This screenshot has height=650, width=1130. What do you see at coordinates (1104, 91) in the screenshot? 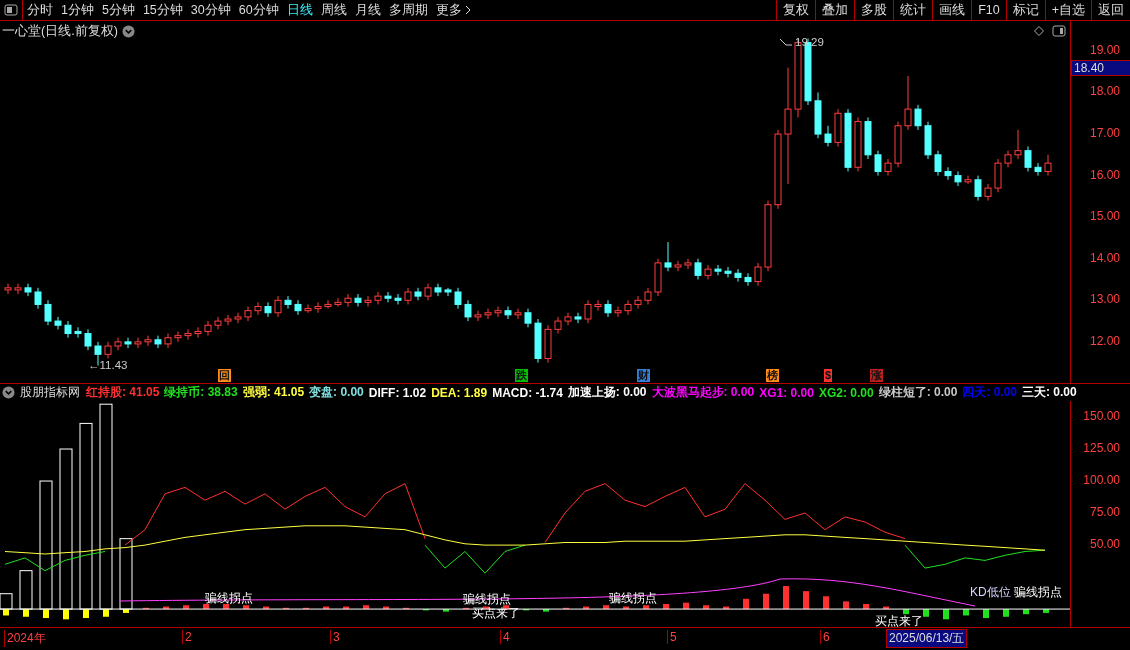
I see `price-axis-label: 18.00` at bounding box center [1104, 91].